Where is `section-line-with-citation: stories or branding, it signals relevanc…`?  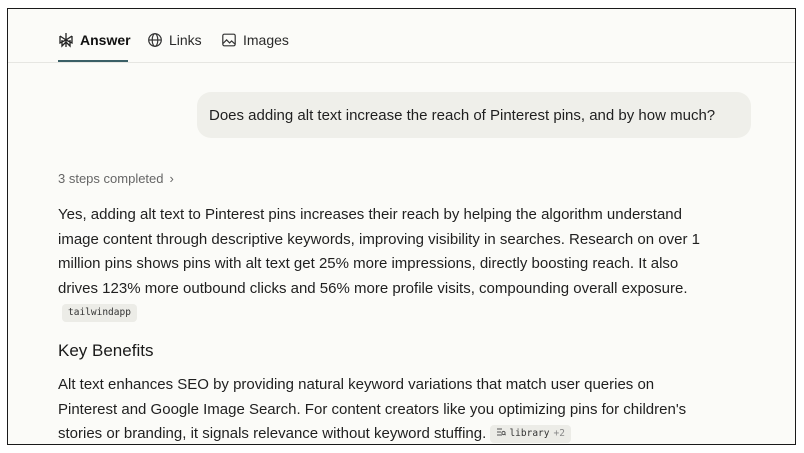
section-line-with-citation: stories or branding, it signals relevanc… is located at coordinates (418, 433).